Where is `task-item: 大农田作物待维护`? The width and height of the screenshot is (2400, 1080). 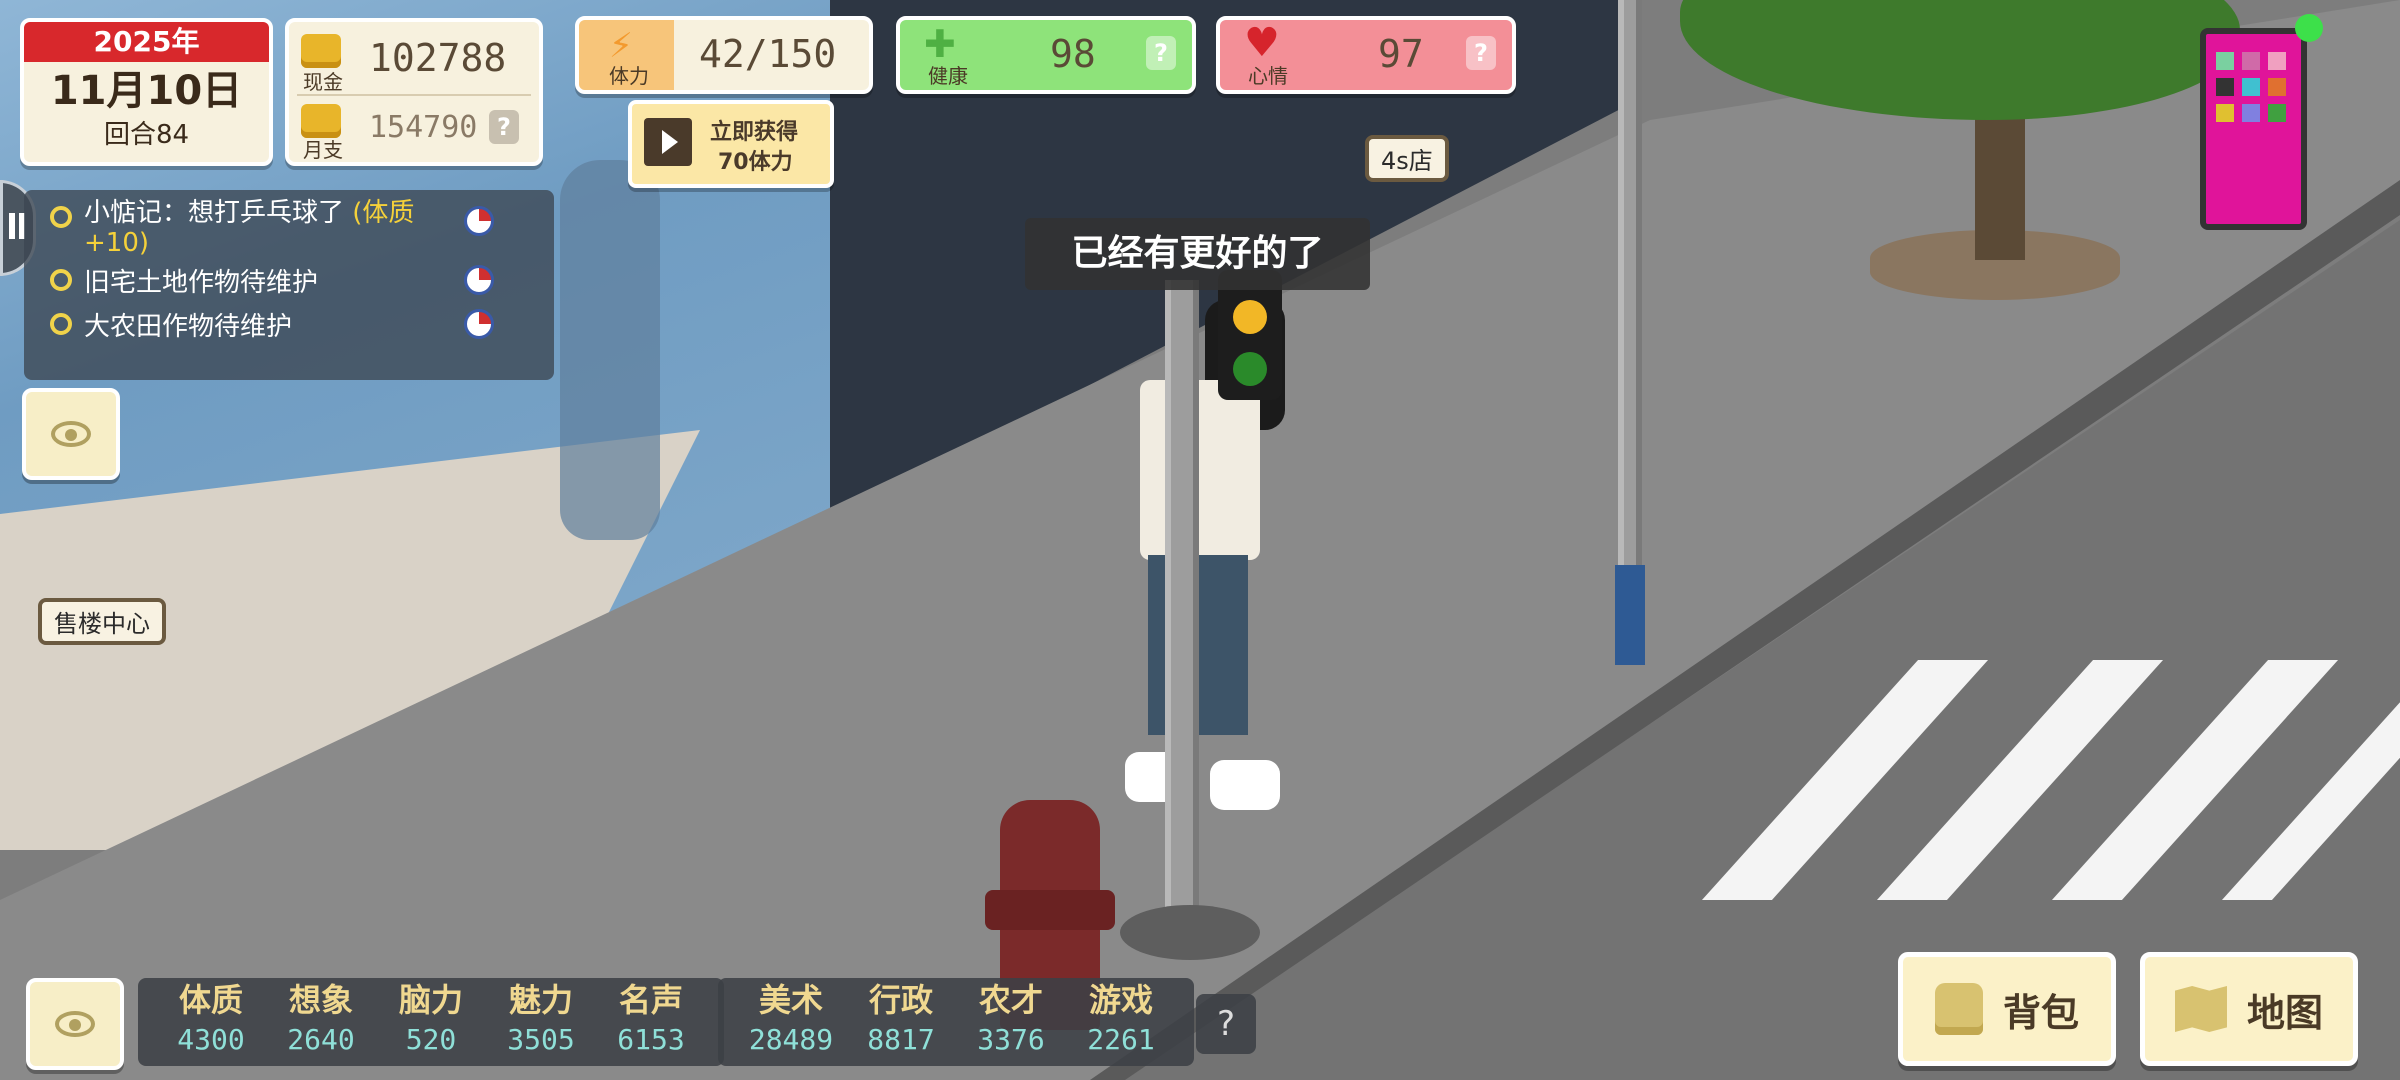
task-item: 大农田作物待维护 is located at coordinates (302, 324).